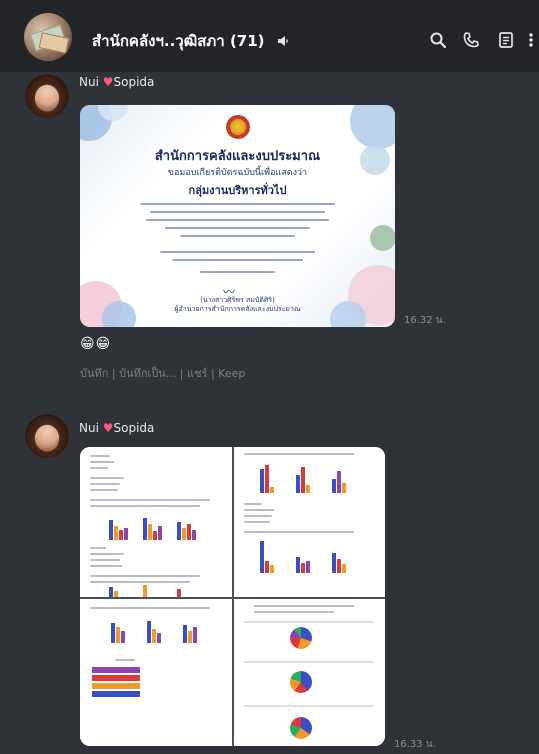  I want to click on phone-icon, so click(471, 40).